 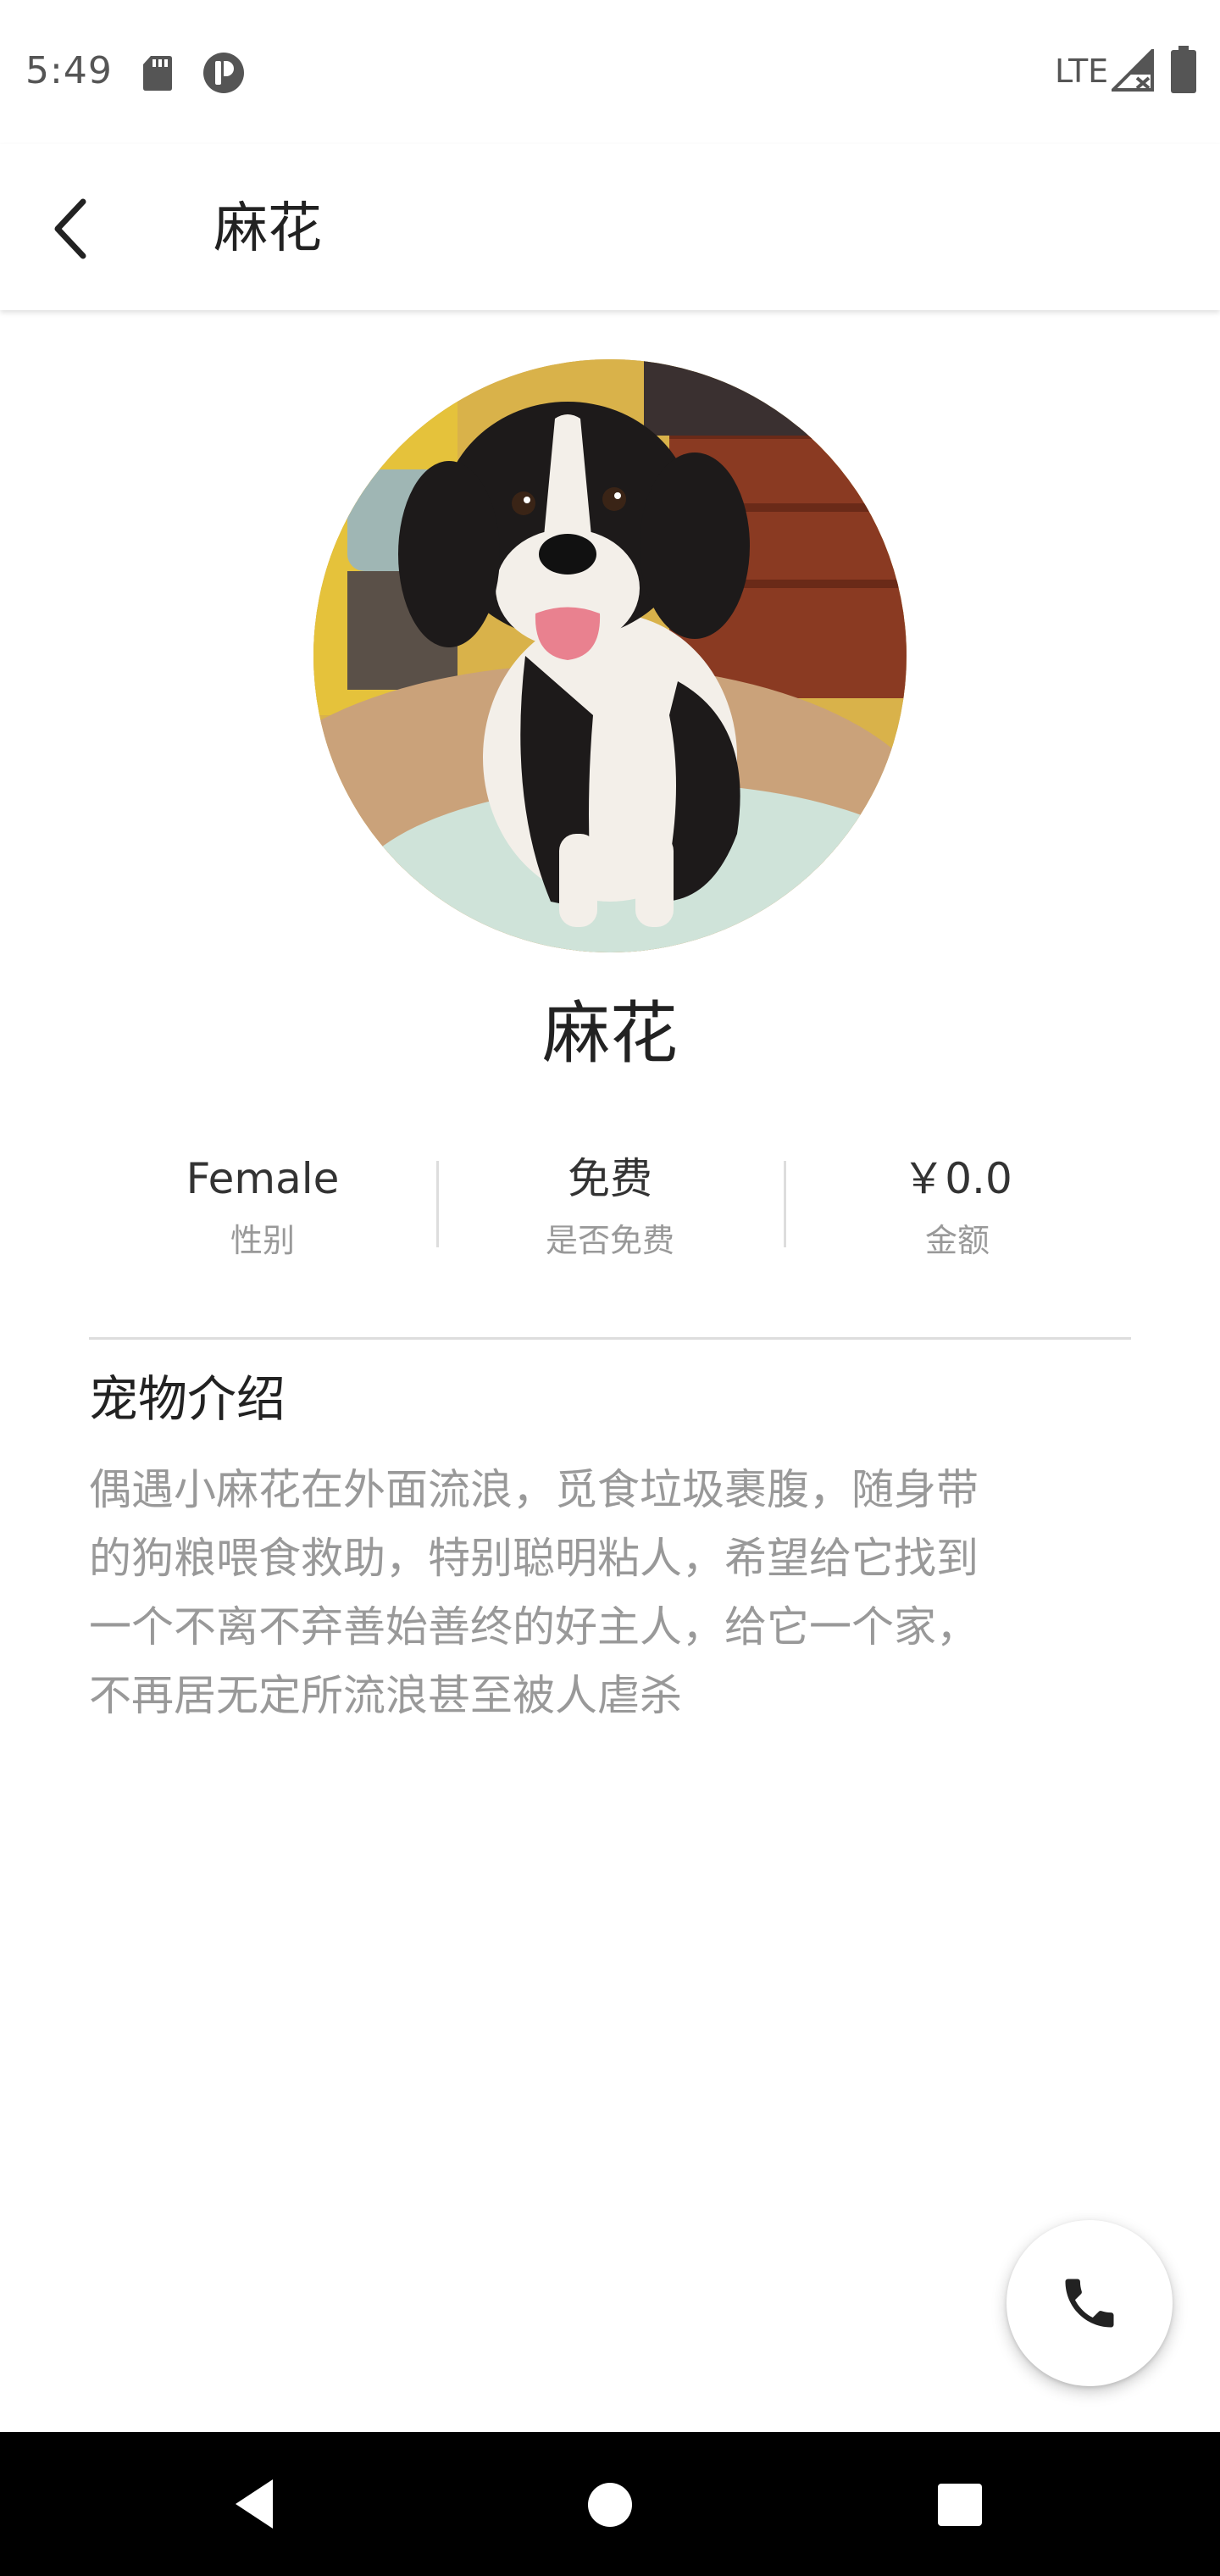 I want to click on intro-title: 宠物介绍, so click(x=187, y=1399).